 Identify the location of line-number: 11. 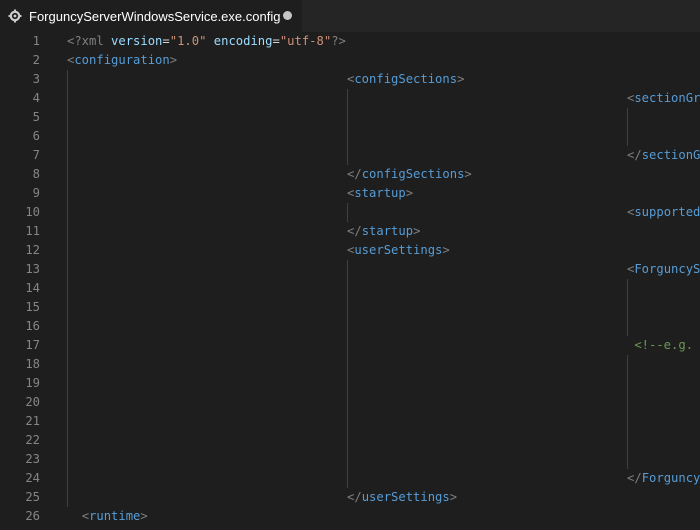
(32, 231).